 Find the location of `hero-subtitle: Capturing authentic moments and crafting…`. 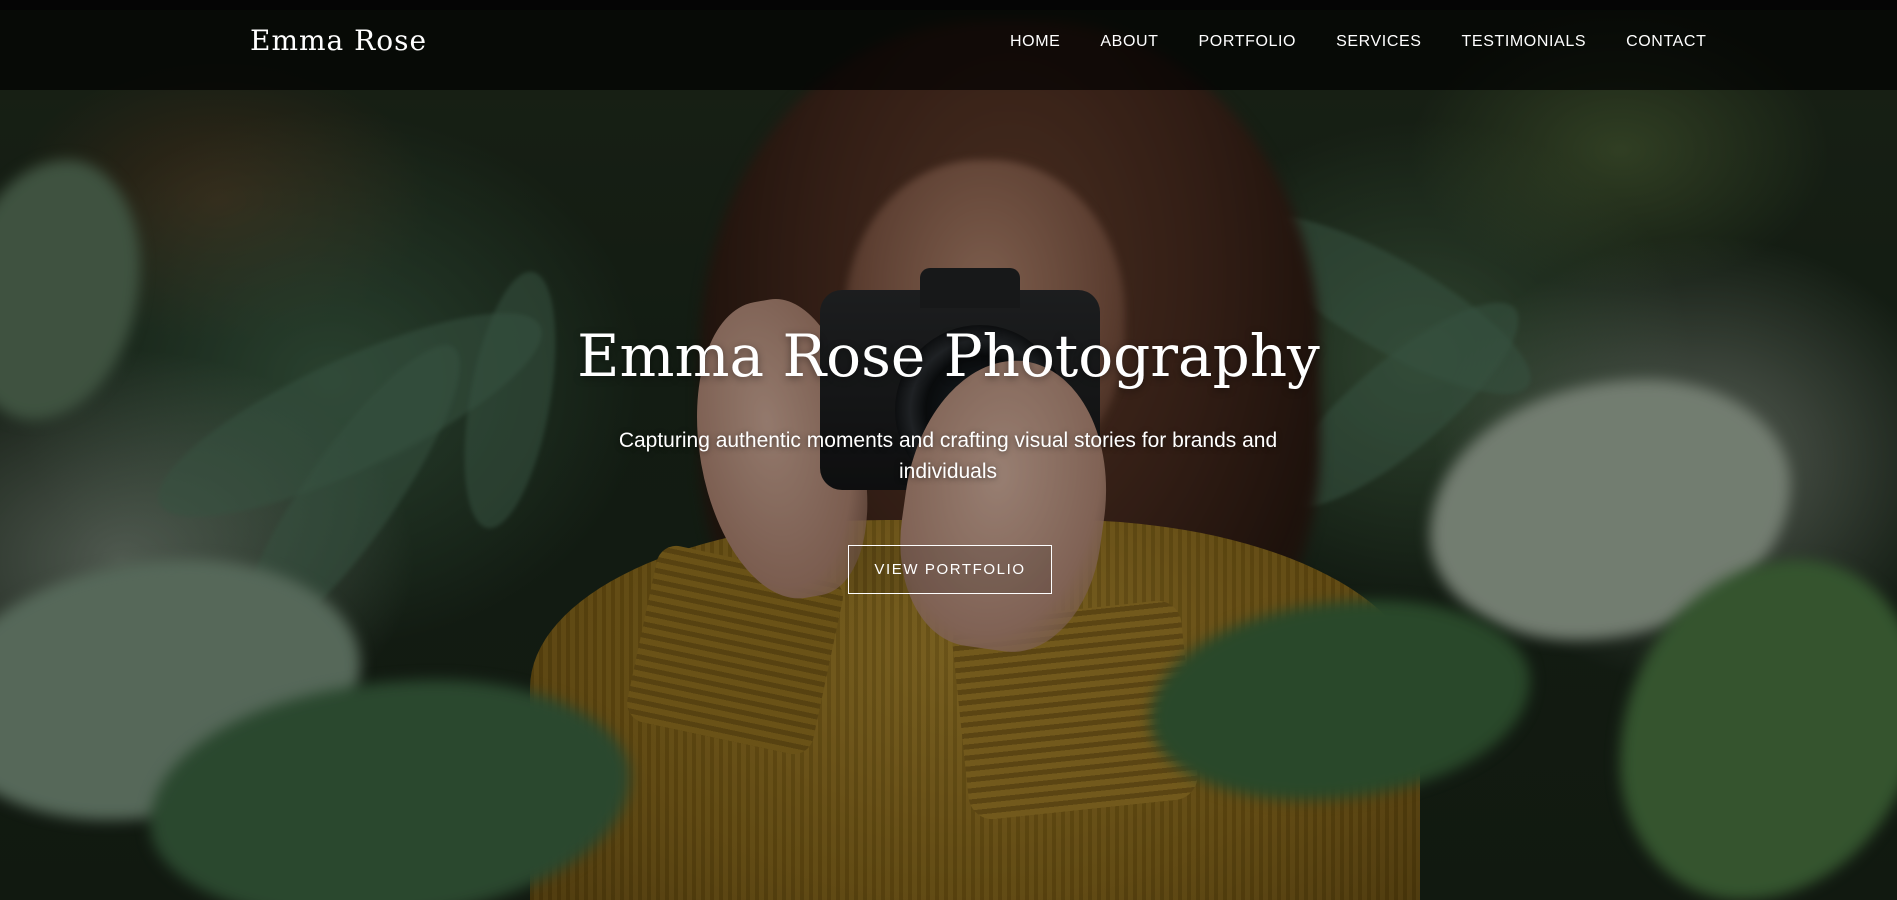

hero-subtitle: Capturing authentic moments and crafting… is located at coordinates (948, 456).